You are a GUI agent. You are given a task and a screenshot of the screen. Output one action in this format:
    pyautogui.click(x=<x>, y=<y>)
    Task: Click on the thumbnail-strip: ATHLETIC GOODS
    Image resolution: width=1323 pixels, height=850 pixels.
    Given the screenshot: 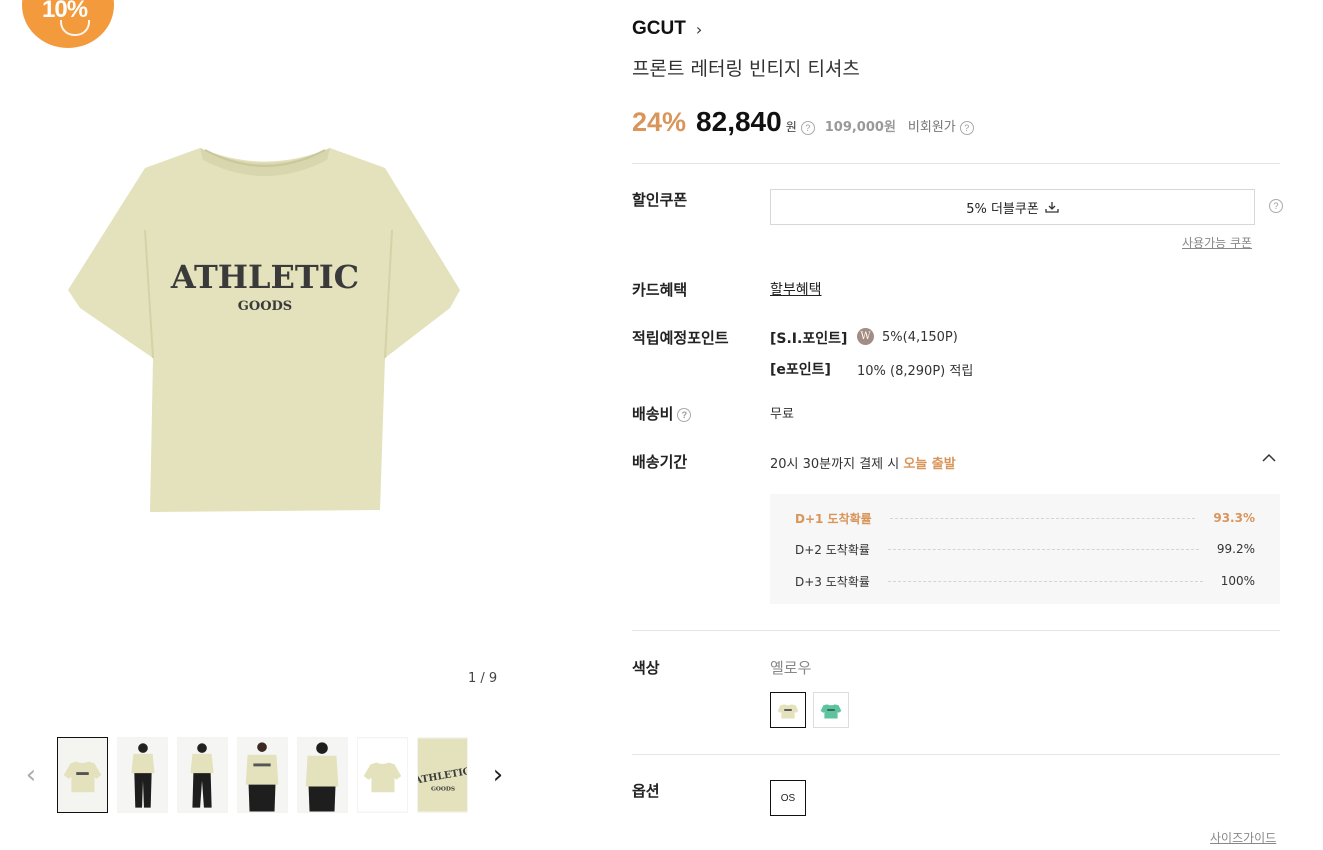 What is the action you would take?
    pyautogui.click(x=262, y=775)
    